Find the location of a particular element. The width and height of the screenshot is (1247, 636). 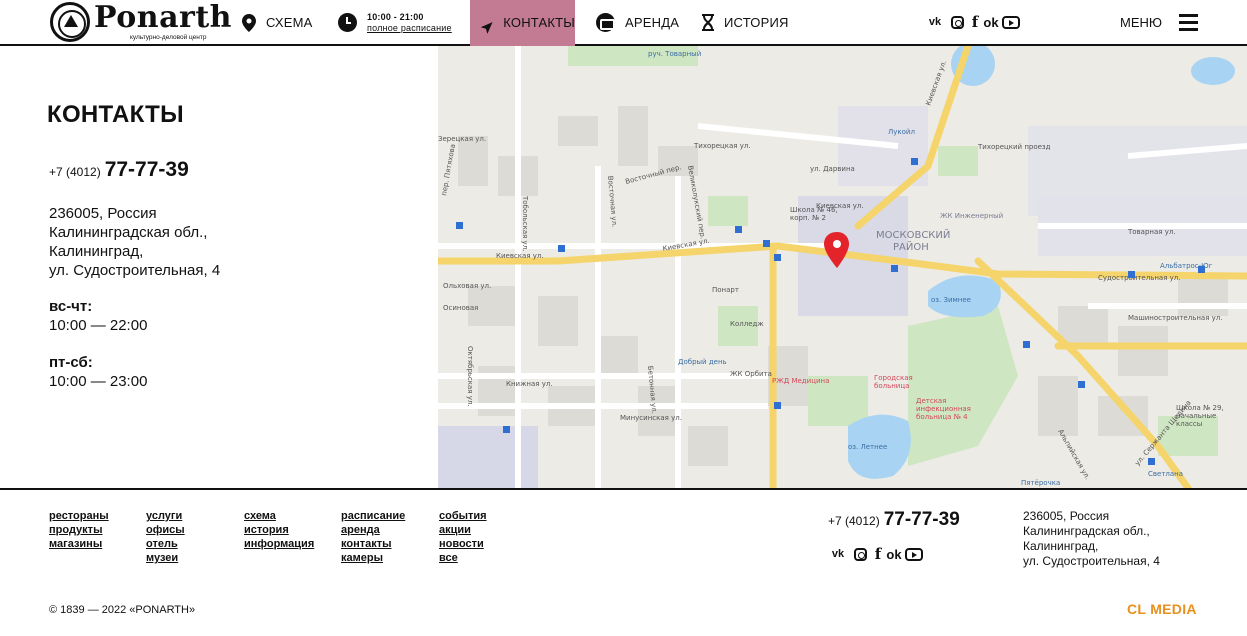

footer-nav-column: события акции новости все is located at coordinates (463, 537).